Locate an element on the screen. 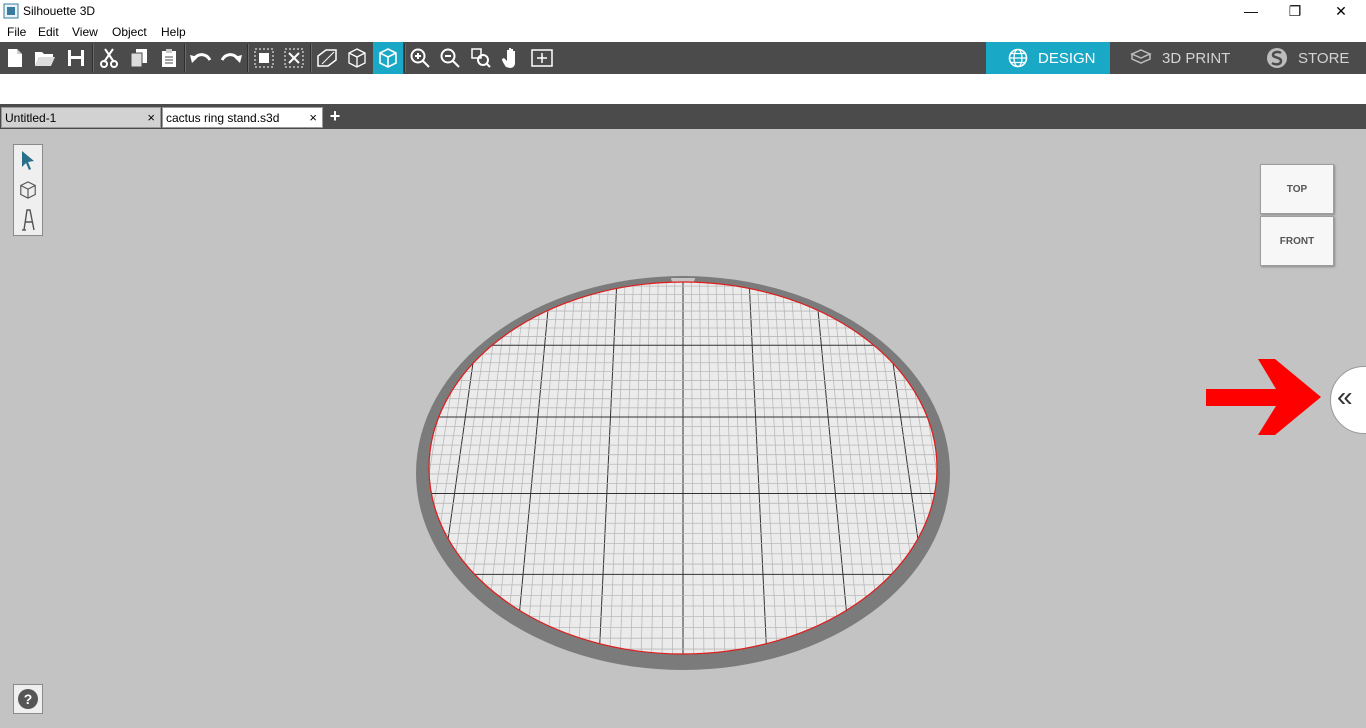 This screenshot has width=1366, height=728. select-arrow-icon is located at coordinates (28, 160).